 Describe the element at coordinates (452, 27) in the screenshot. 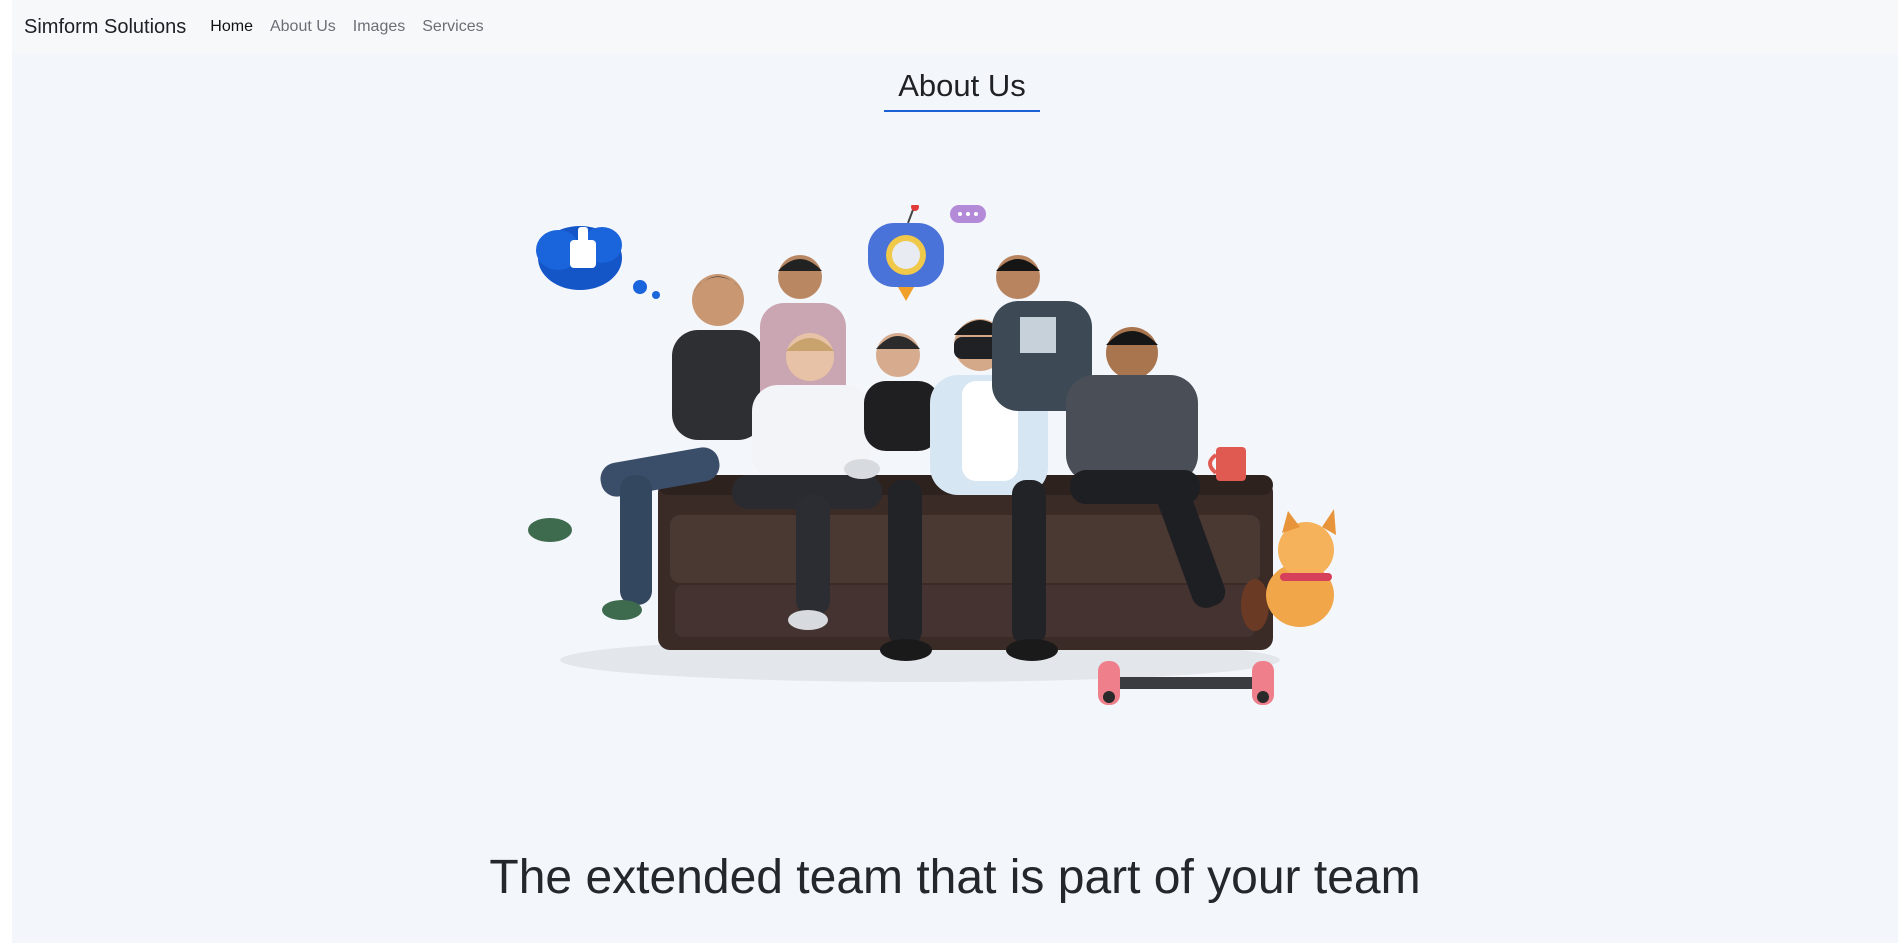

I see `nav-link-services: Services` at that location.